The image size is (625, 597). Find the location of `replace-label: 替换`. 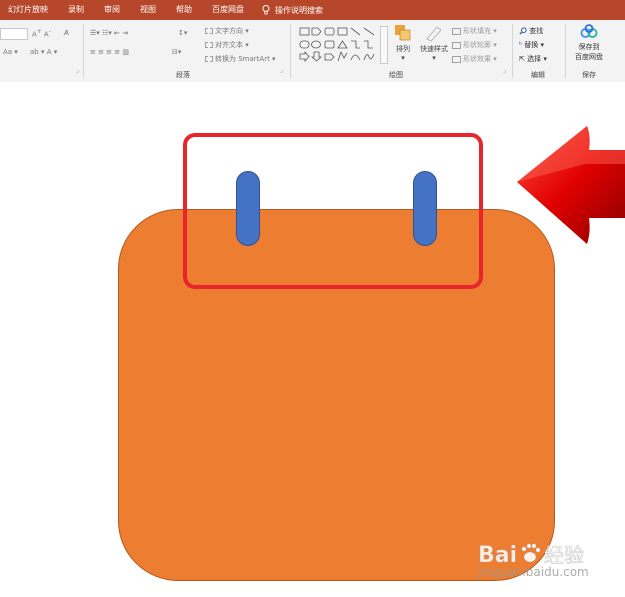

replace-label: 替换 is located at coordinates (531, 45).